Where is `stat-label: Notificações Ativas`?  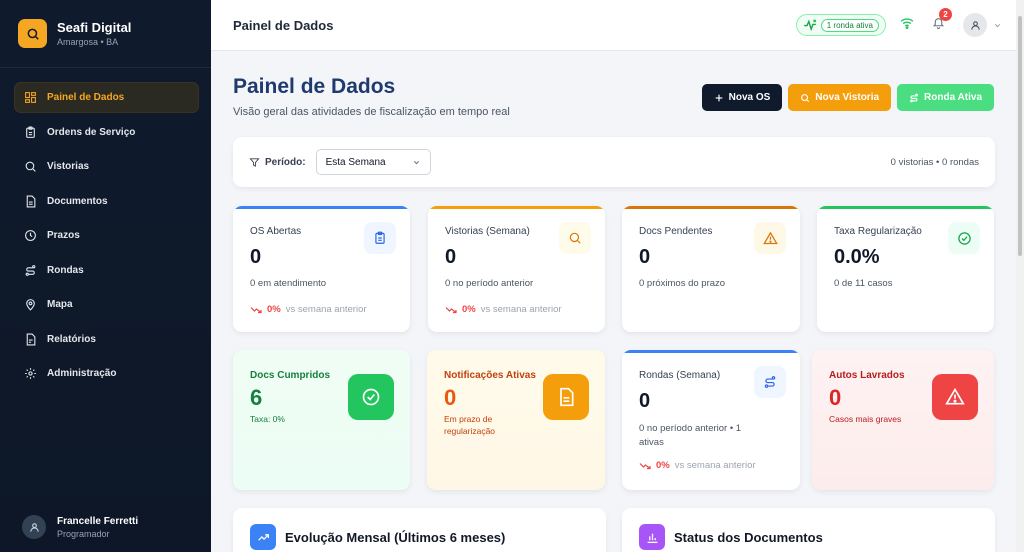
stat-label: Notificações Ativas is located at coordinates (490, 375).